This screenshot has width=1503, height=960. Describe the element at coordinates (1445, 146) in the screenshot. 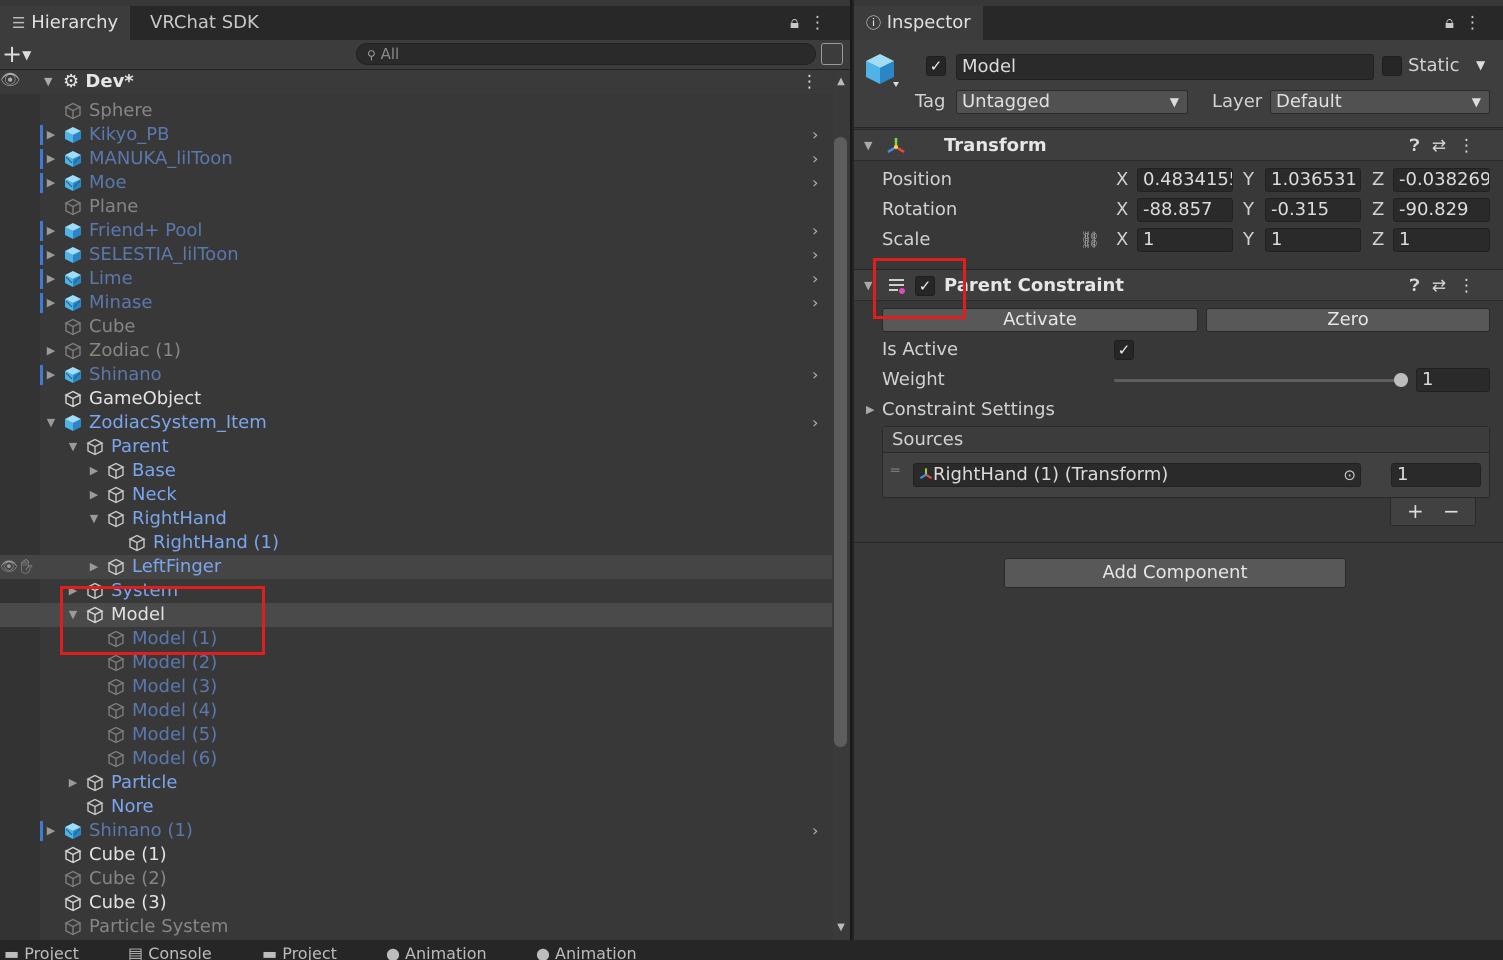

I see `preset-icon: ⇄` at that location.